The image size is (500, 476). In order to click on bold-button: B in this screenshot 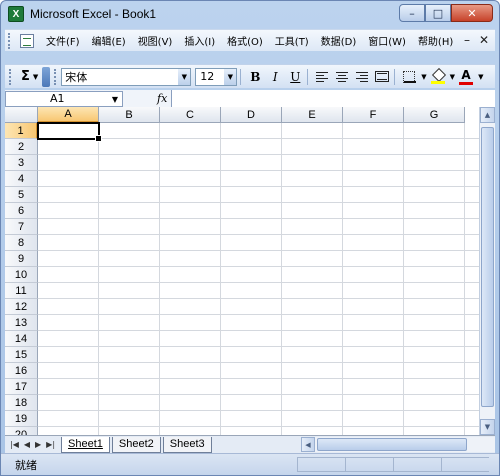, I will do `click(255, 77)`.